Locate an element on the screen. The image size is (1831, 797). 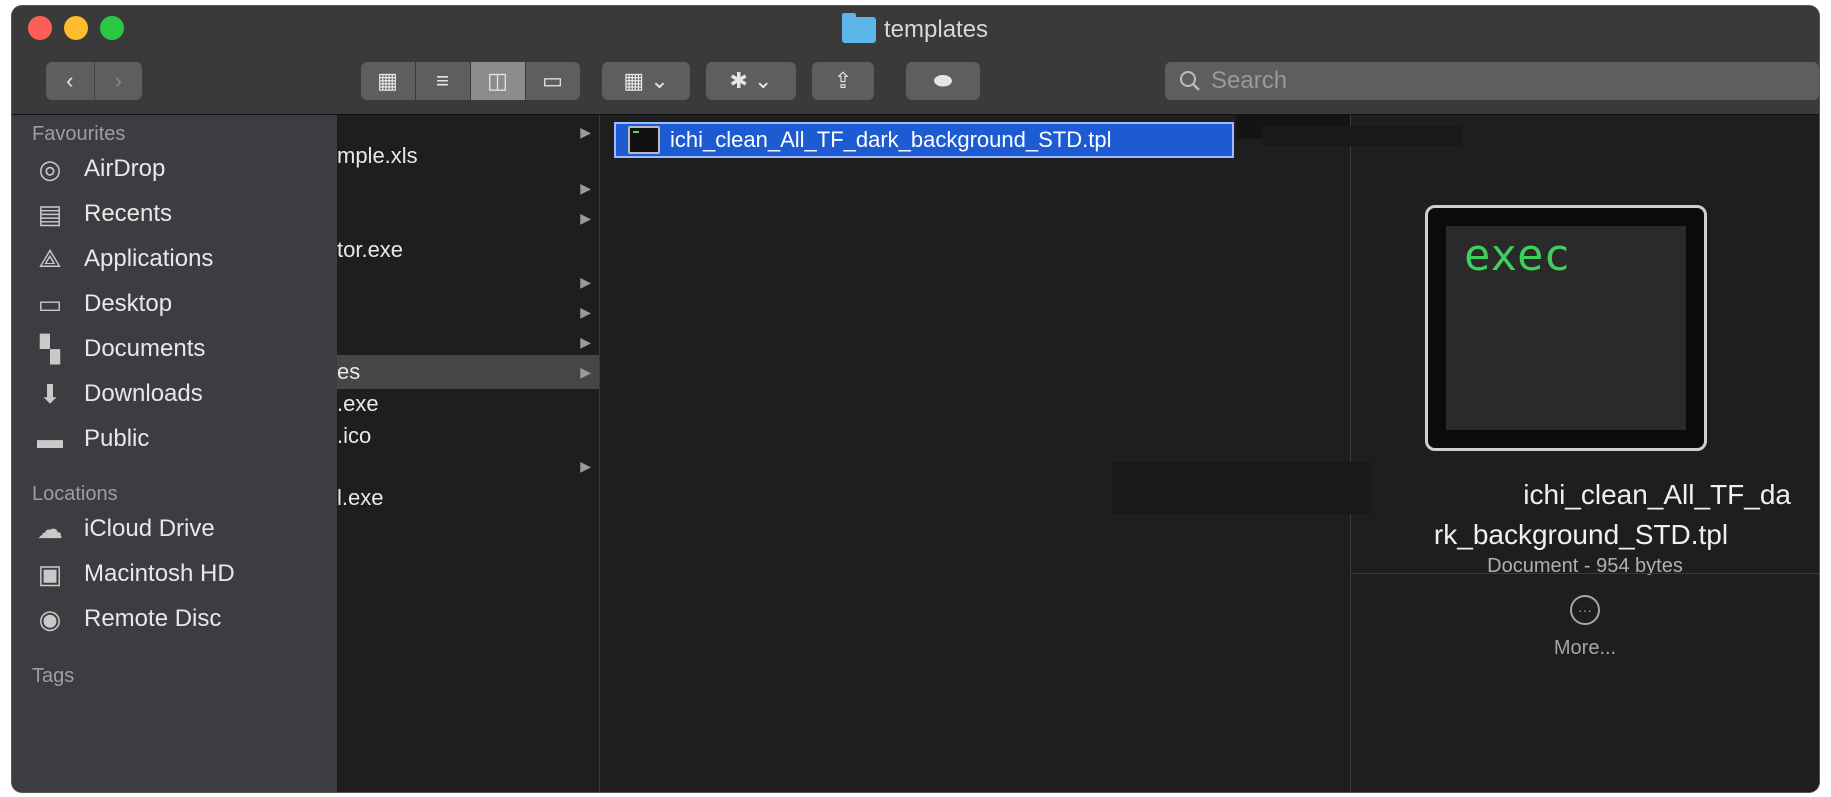
sidebar-item-applications: ⟁ Applications is located at coordinates (182, 259).